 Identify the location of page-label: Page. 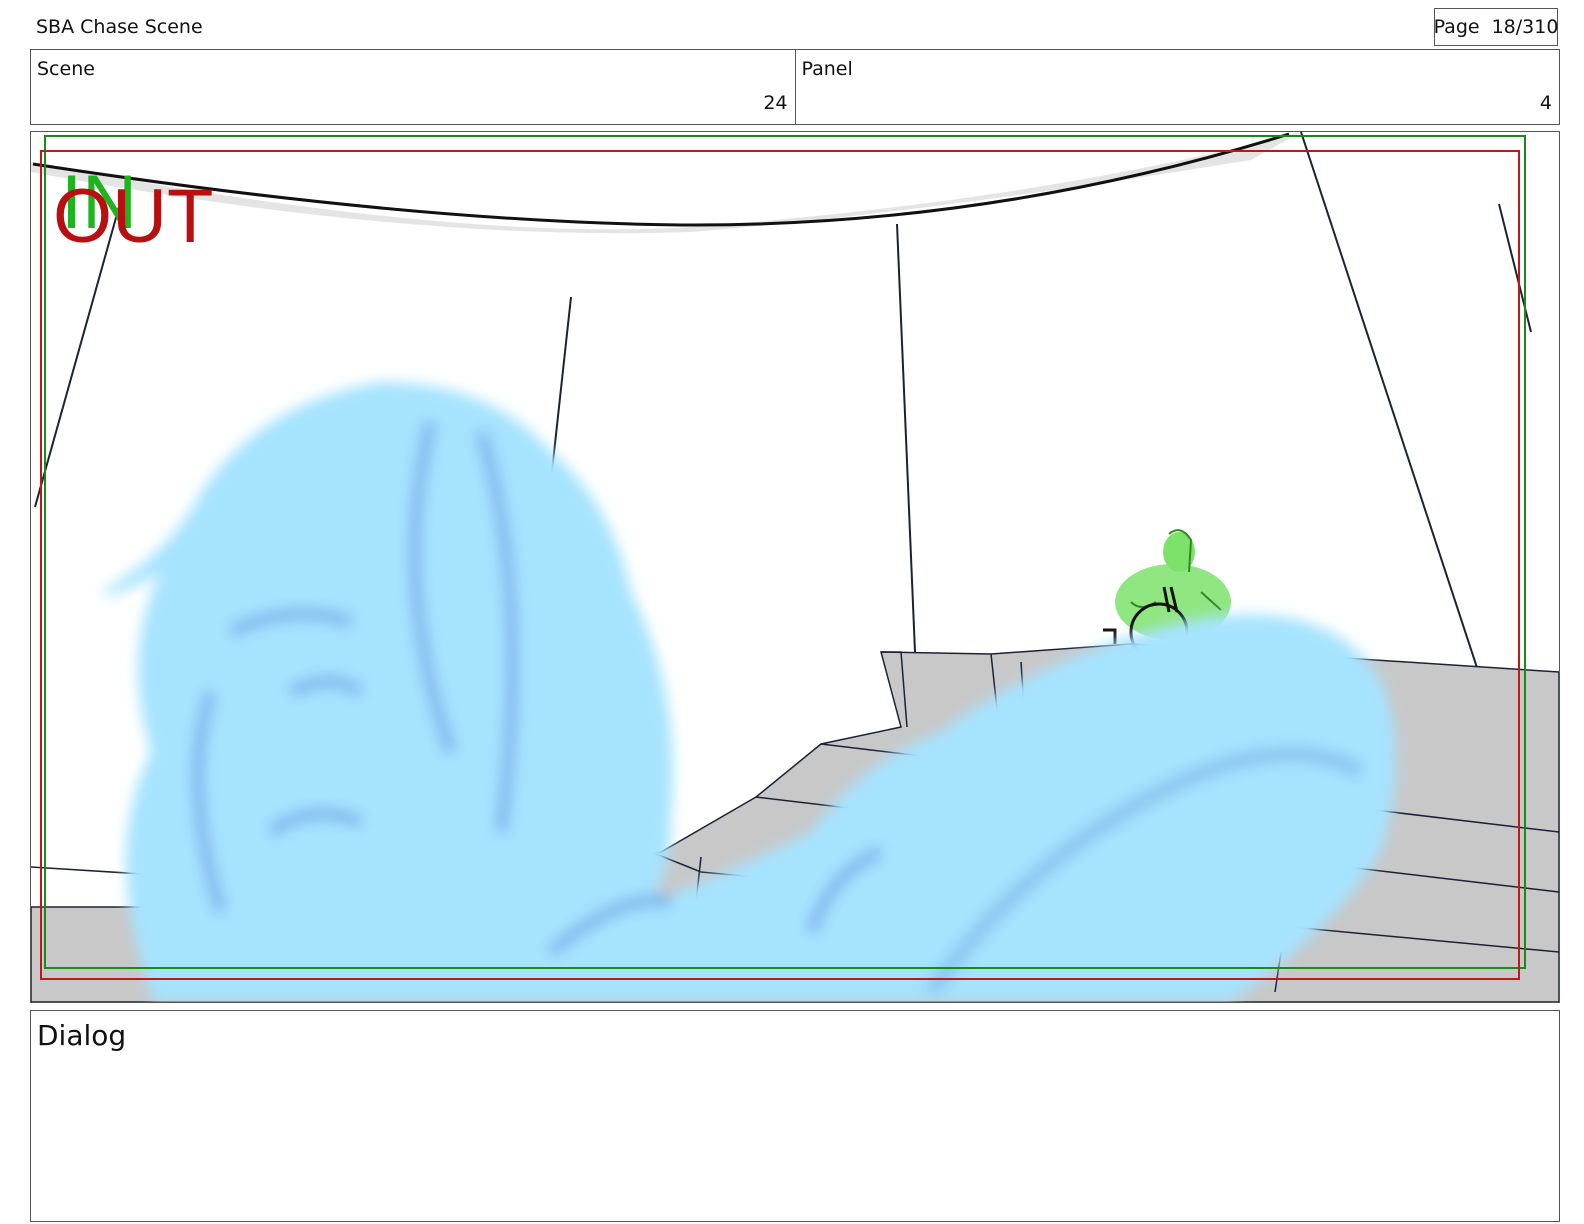
(1456, 27).